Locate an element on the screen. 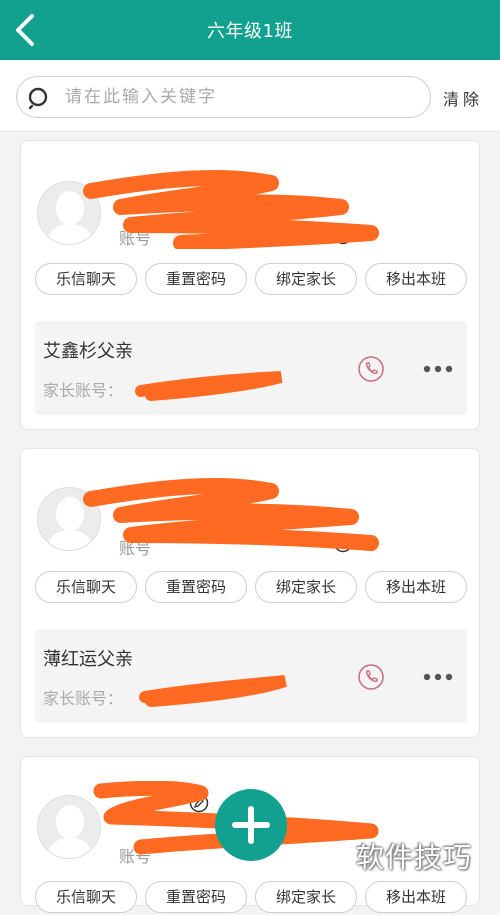 This screenshot has height=915, width=500. search-box is located at coordinates (223, 97).